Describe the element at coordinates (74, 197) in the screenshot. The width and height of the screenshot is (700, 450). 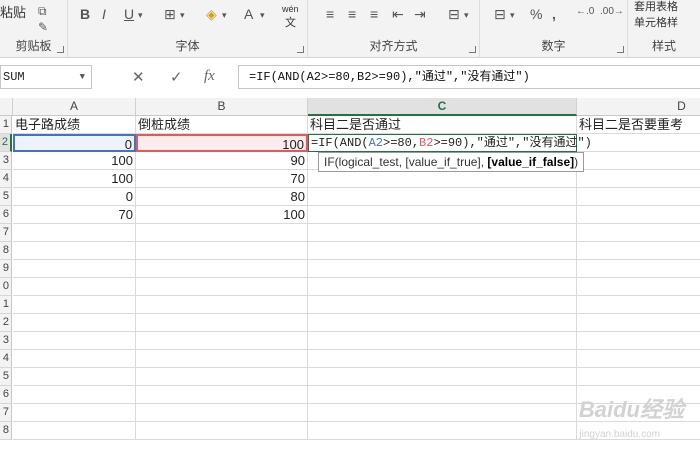
I see `cell-a5: 0` at that location.